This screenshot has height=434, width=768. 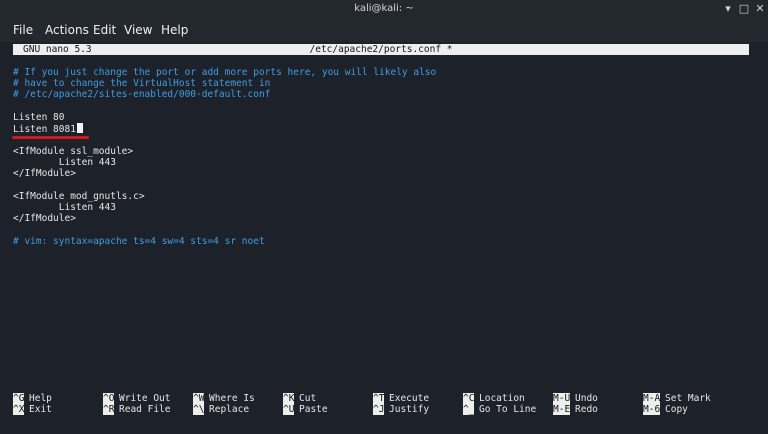 I want to click on shortcut-label: Write Out, so click(x=145, y=398).